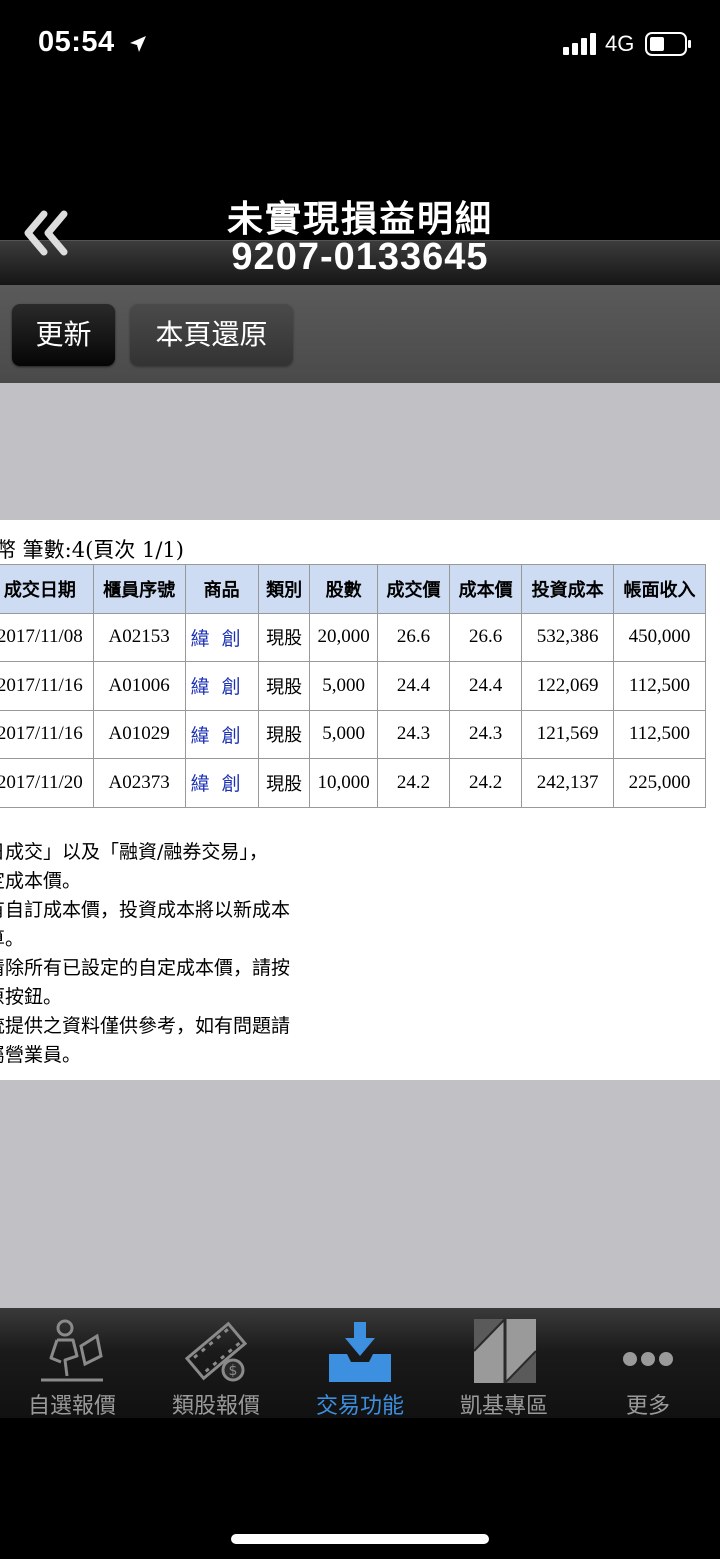 The width and height of the screenshot is (720, 1559). I want to click on home-indicator, so click(360, 1539).